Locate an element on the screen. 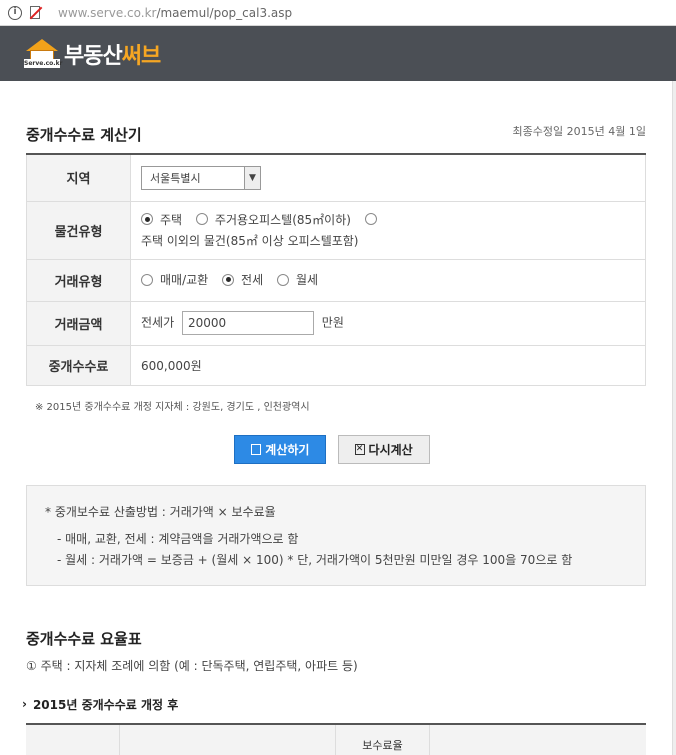 The image size is (676, 755). radio-other-label: 주택 이외의 물건(85㎡ 이상 오피스텔포함) is located at coordinates (250, 241).